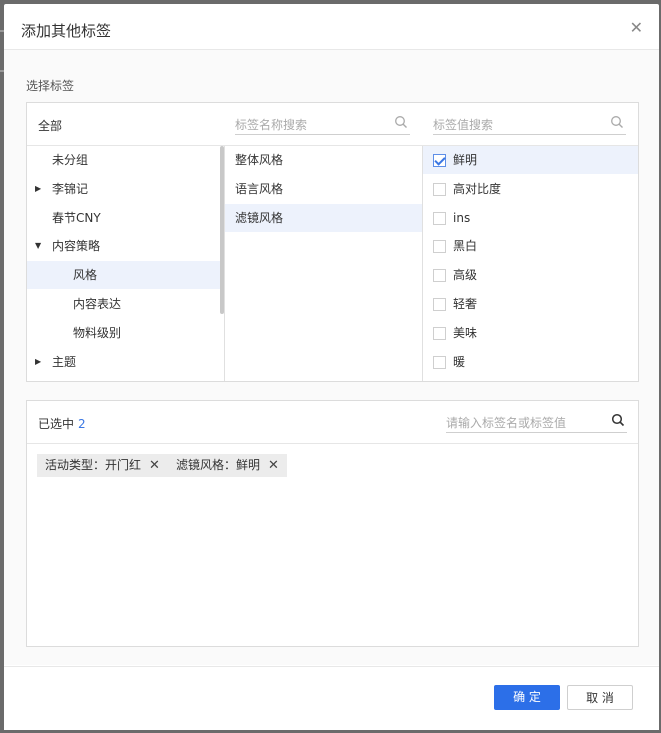  I want to click on tag-name-list: 整体风格语言风格滤镜风格, so click(324, 263).